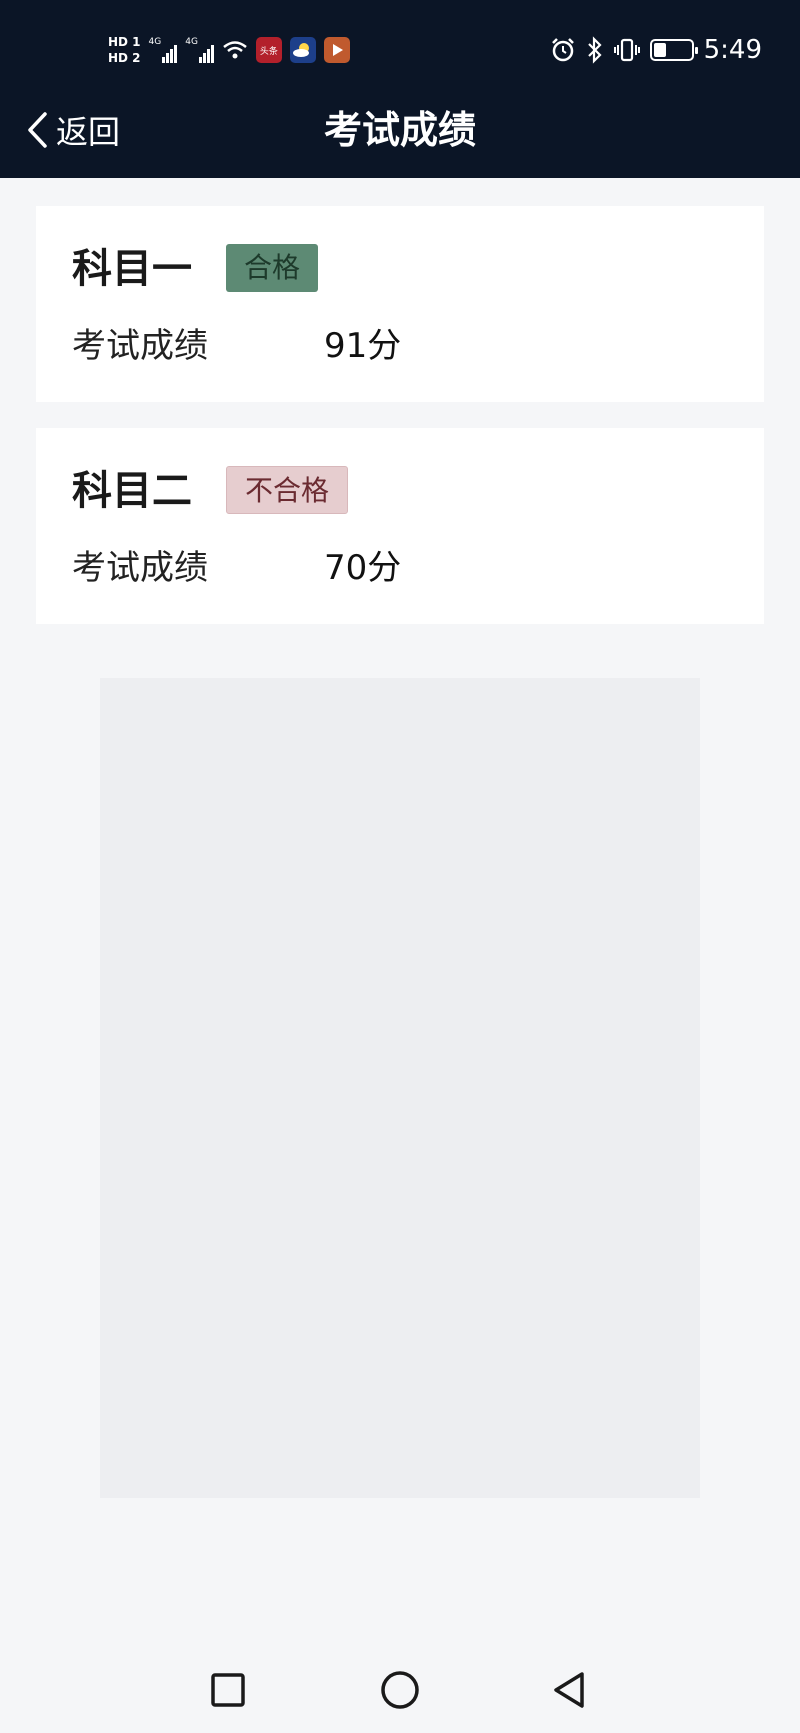 The width and height of the screenshot is (800, 1733). I want to click on score-value: 91分, so click(363, 346).